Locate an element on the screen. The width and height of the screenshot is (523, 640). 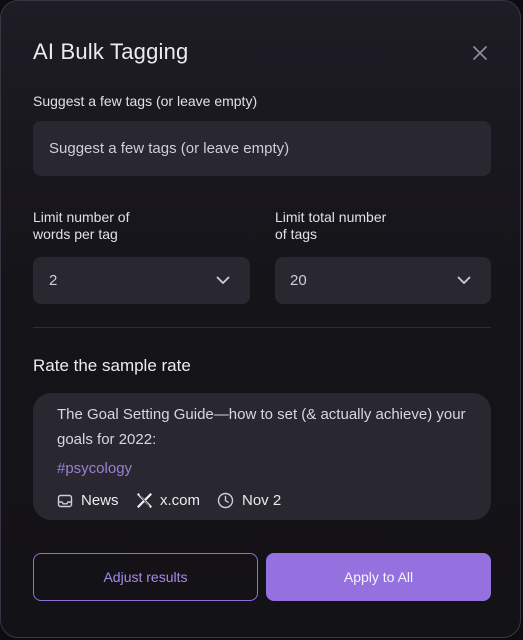
apply-to-all-button: Apply to All is located at coordinates (378, 577).